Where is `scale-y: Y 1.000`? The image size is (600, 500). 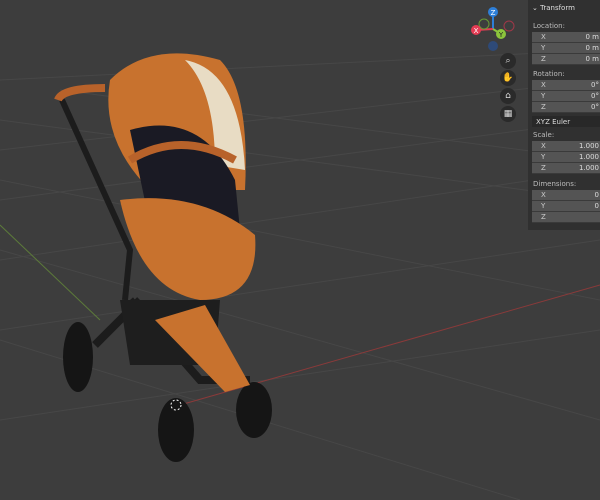 scale-y: Y 1.000 is located at coordinates (566, 157).